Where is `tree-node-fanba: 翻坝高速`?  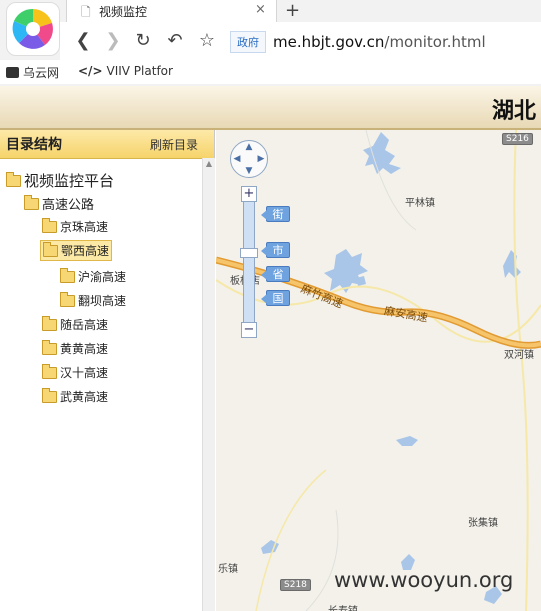 tree-node-fanba: 翻坝高速 is located at coordinates (93, 300).